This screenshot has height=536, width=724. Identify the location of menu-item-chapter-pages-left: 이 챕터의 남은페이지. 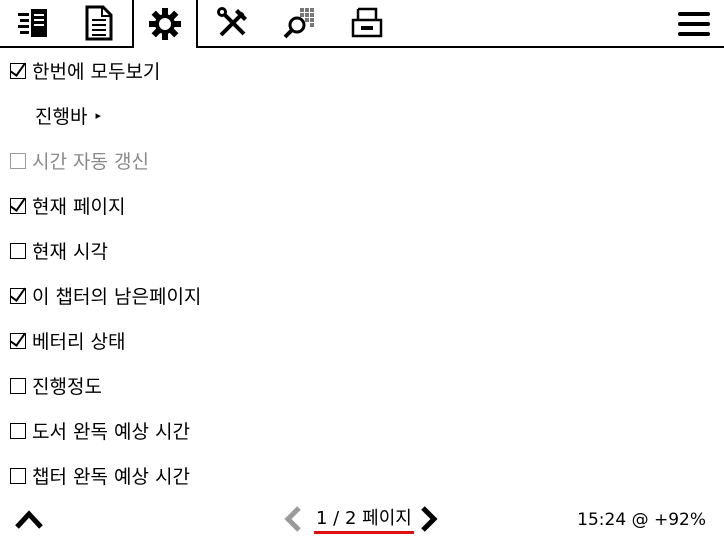
(362, 295).